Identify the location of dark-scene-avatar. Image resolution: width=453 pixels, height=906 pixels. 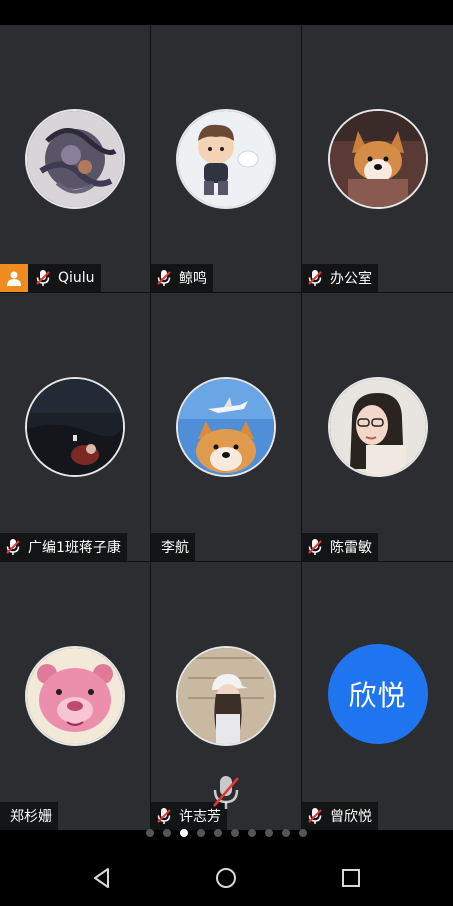
(75, 427).